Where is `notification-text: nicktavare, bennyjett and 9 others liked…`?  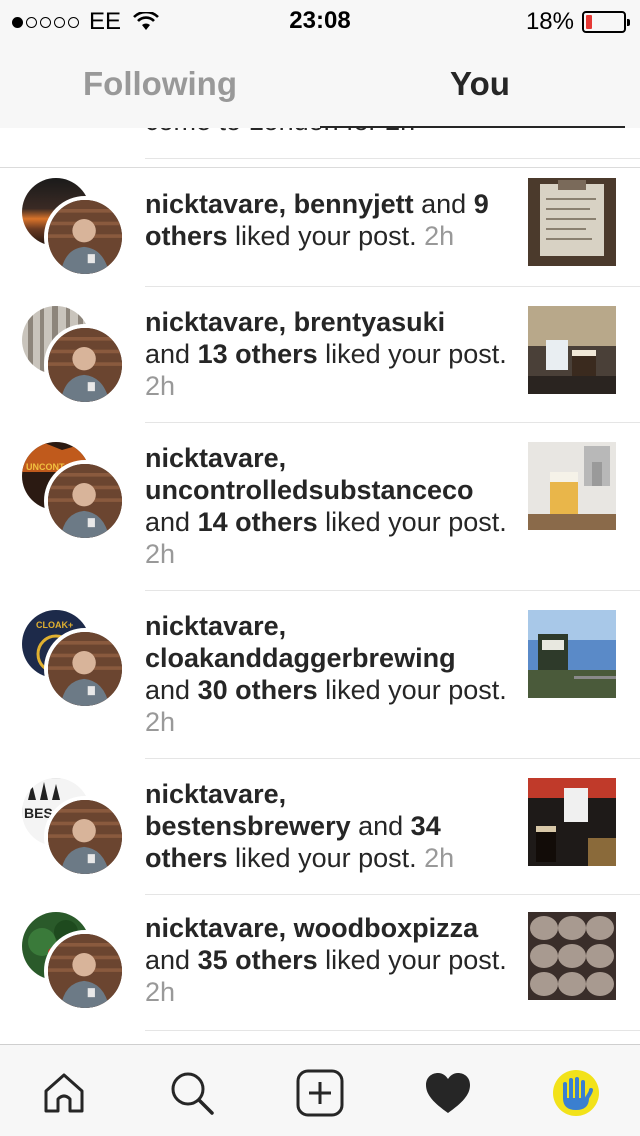
notification-text: nicktavare, bennyjett and 9 others liked… is located at coordinates (317, 220).